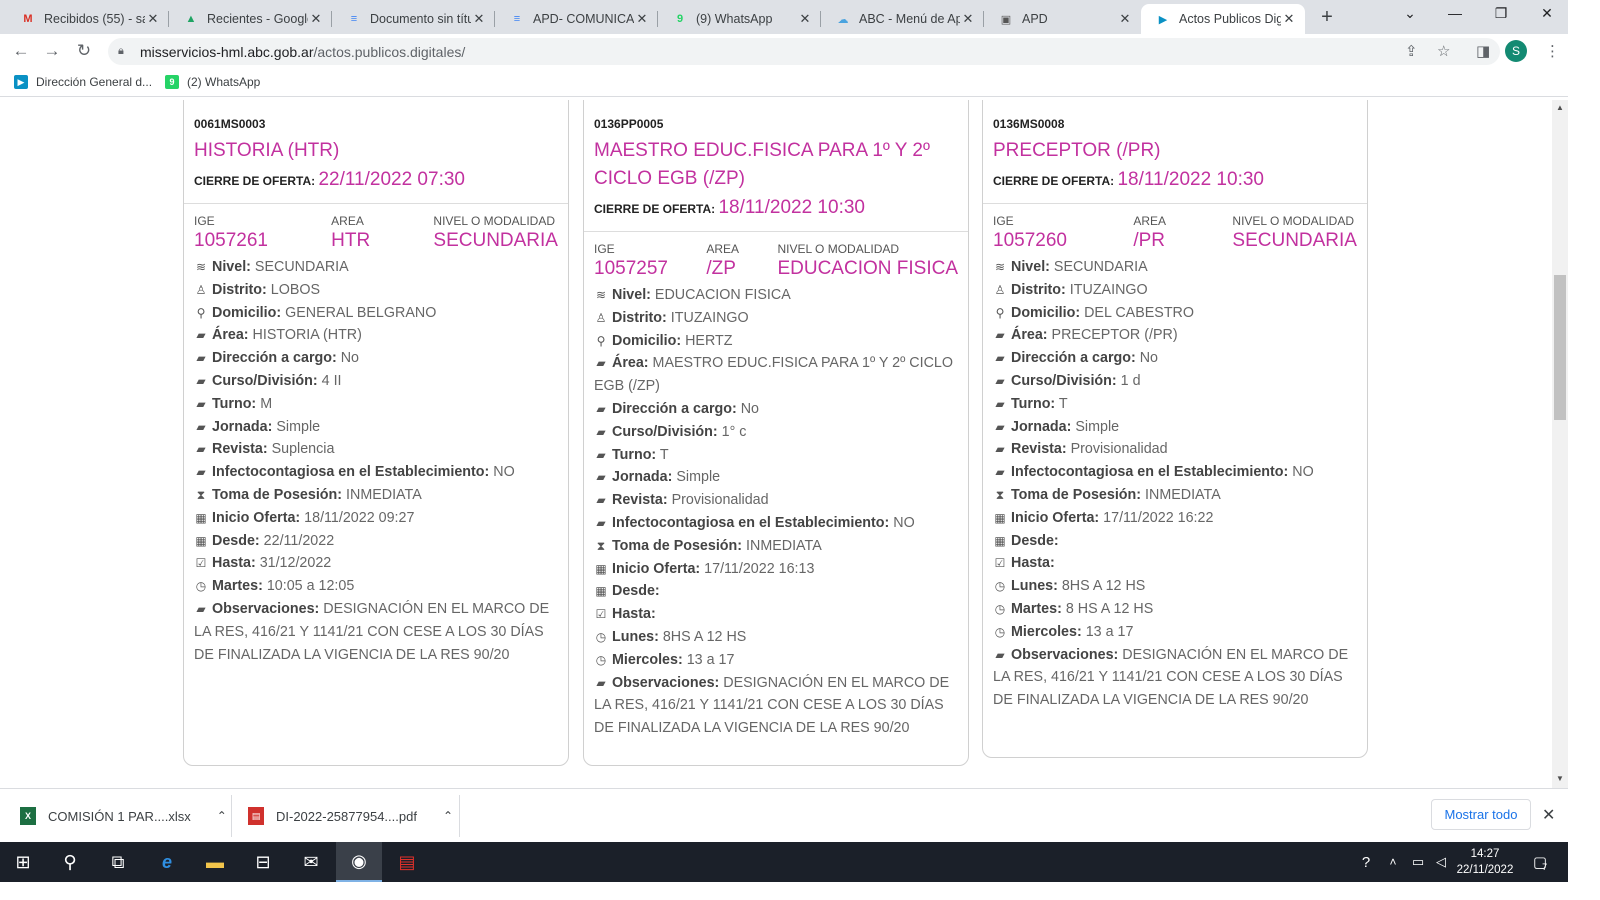  I want to click on mail-icon: ✉, so click(311, 862).